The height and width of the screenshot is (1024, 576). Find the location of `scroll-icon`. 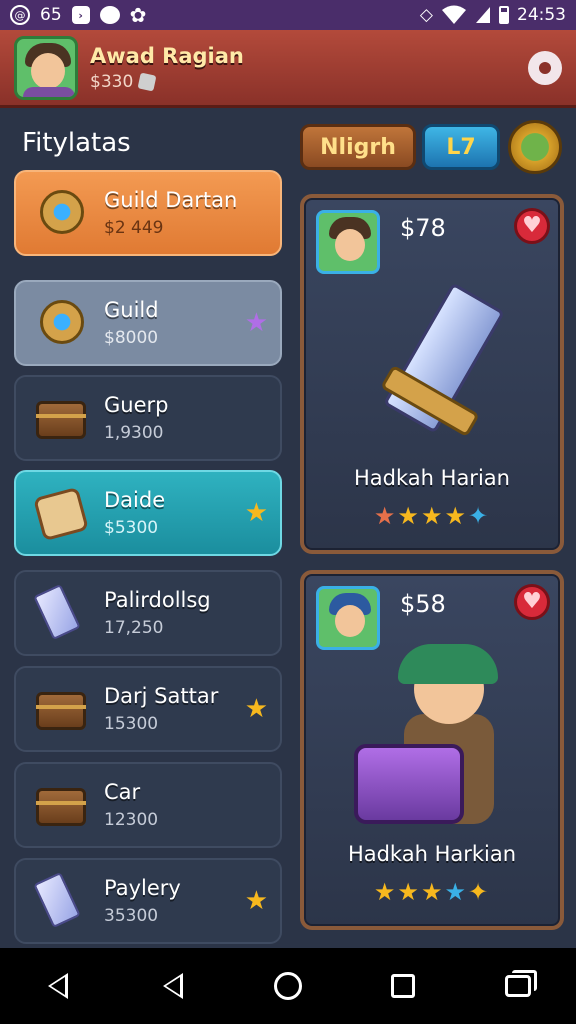

scroll-icon is located at coordinates (61, 513).